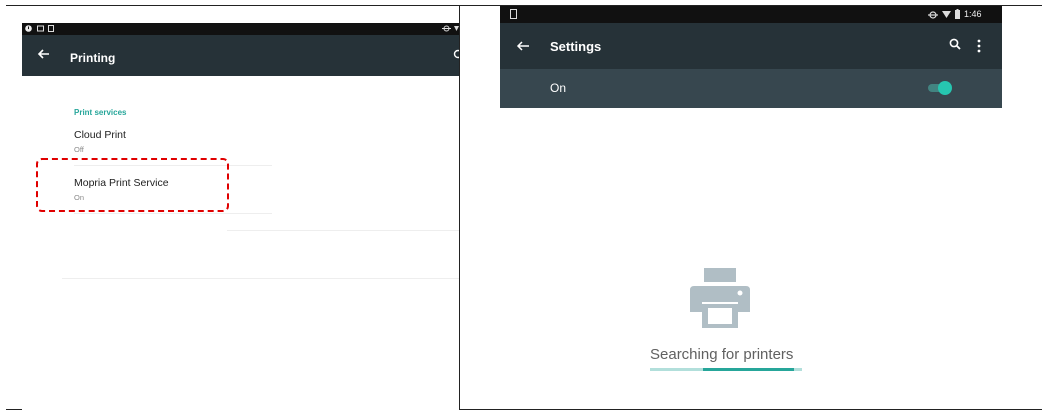 Image resolution: width=1046 pixels, height=412 pixels. What do you see at coordinates (28, 28) in the screenshot?
I see `alert-icon` at bounding box center [28, 28].